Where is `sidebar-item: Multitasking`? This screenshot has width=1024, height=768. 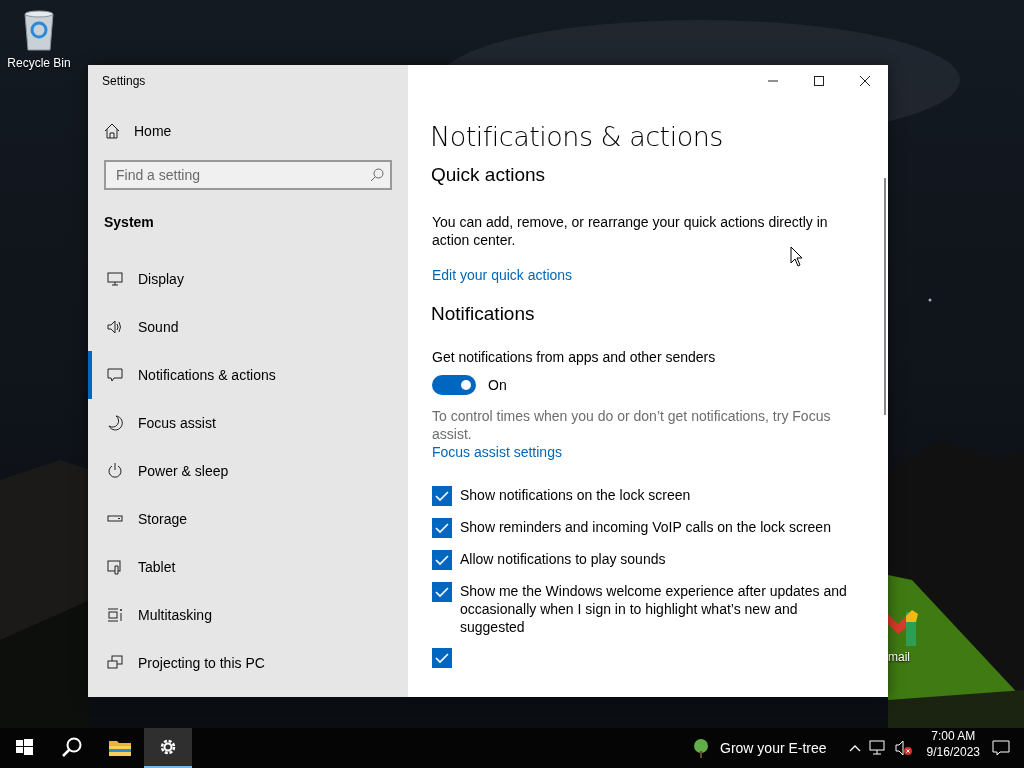
sidebar-item: Multitasking is located at coordinates (248, 615).